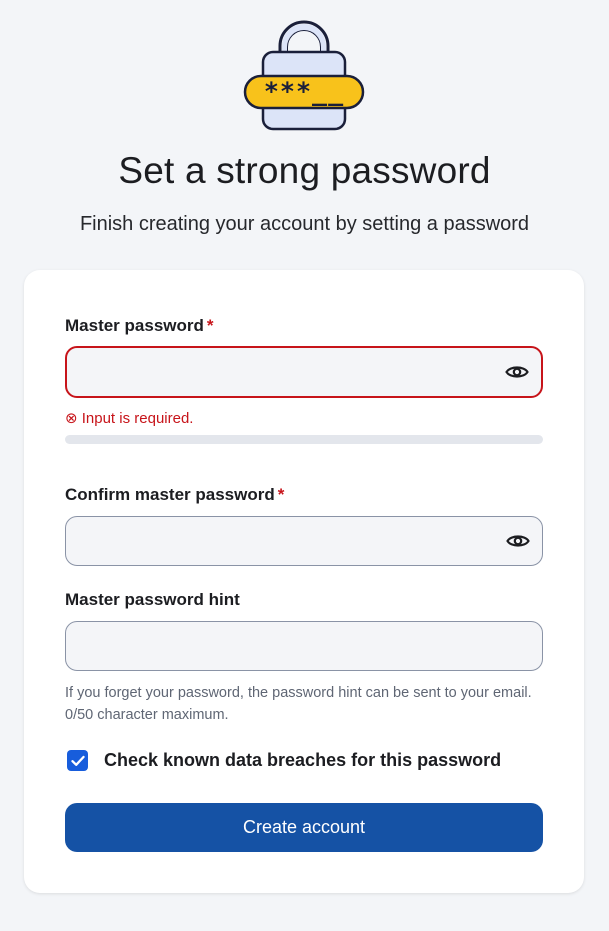  I want to click on master-password-error: ⊗ Input is required., so click(129, 418).